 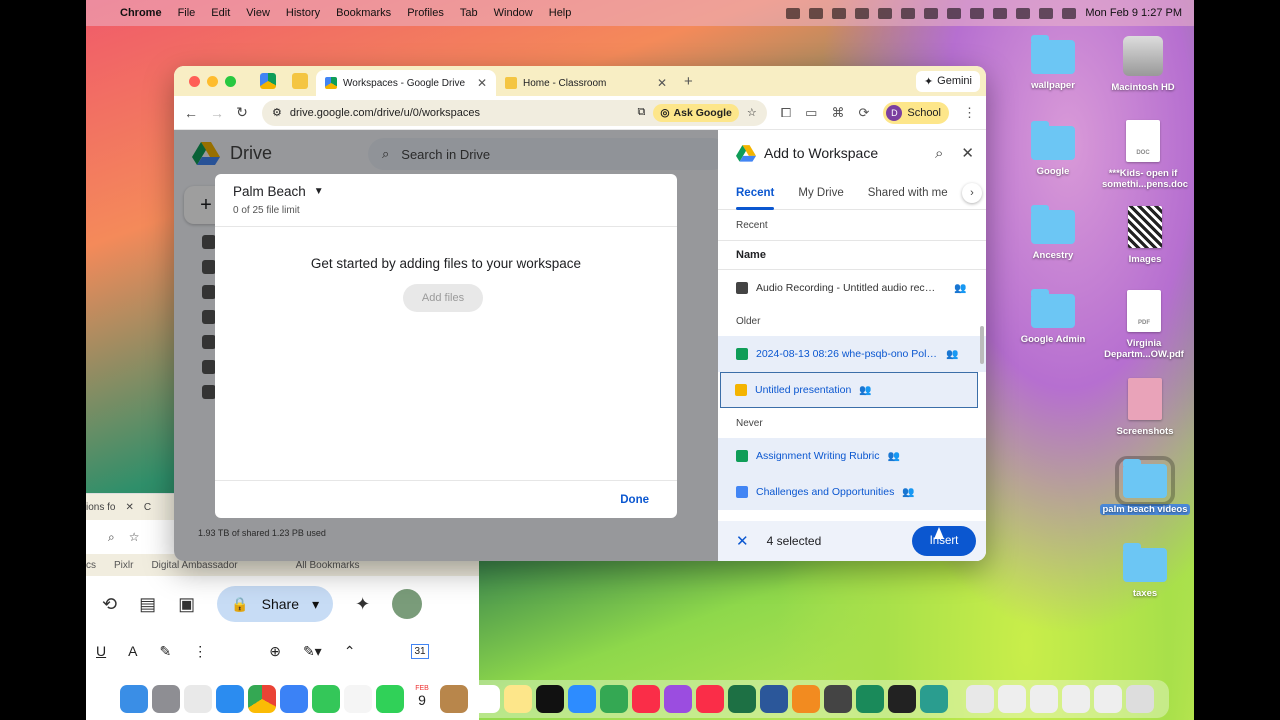 What do you see at coordinates (358, 699) in the screenshot?
I see `photos-icon` at bounding box center [358, 699].